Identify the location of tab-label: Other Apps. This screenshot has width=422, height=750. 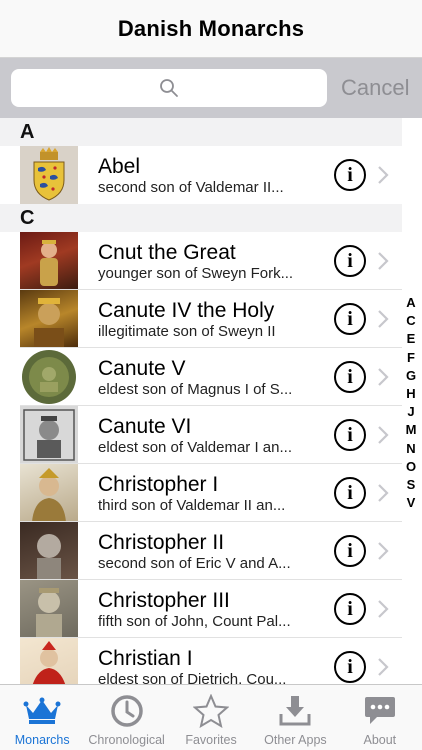
(295, 740).